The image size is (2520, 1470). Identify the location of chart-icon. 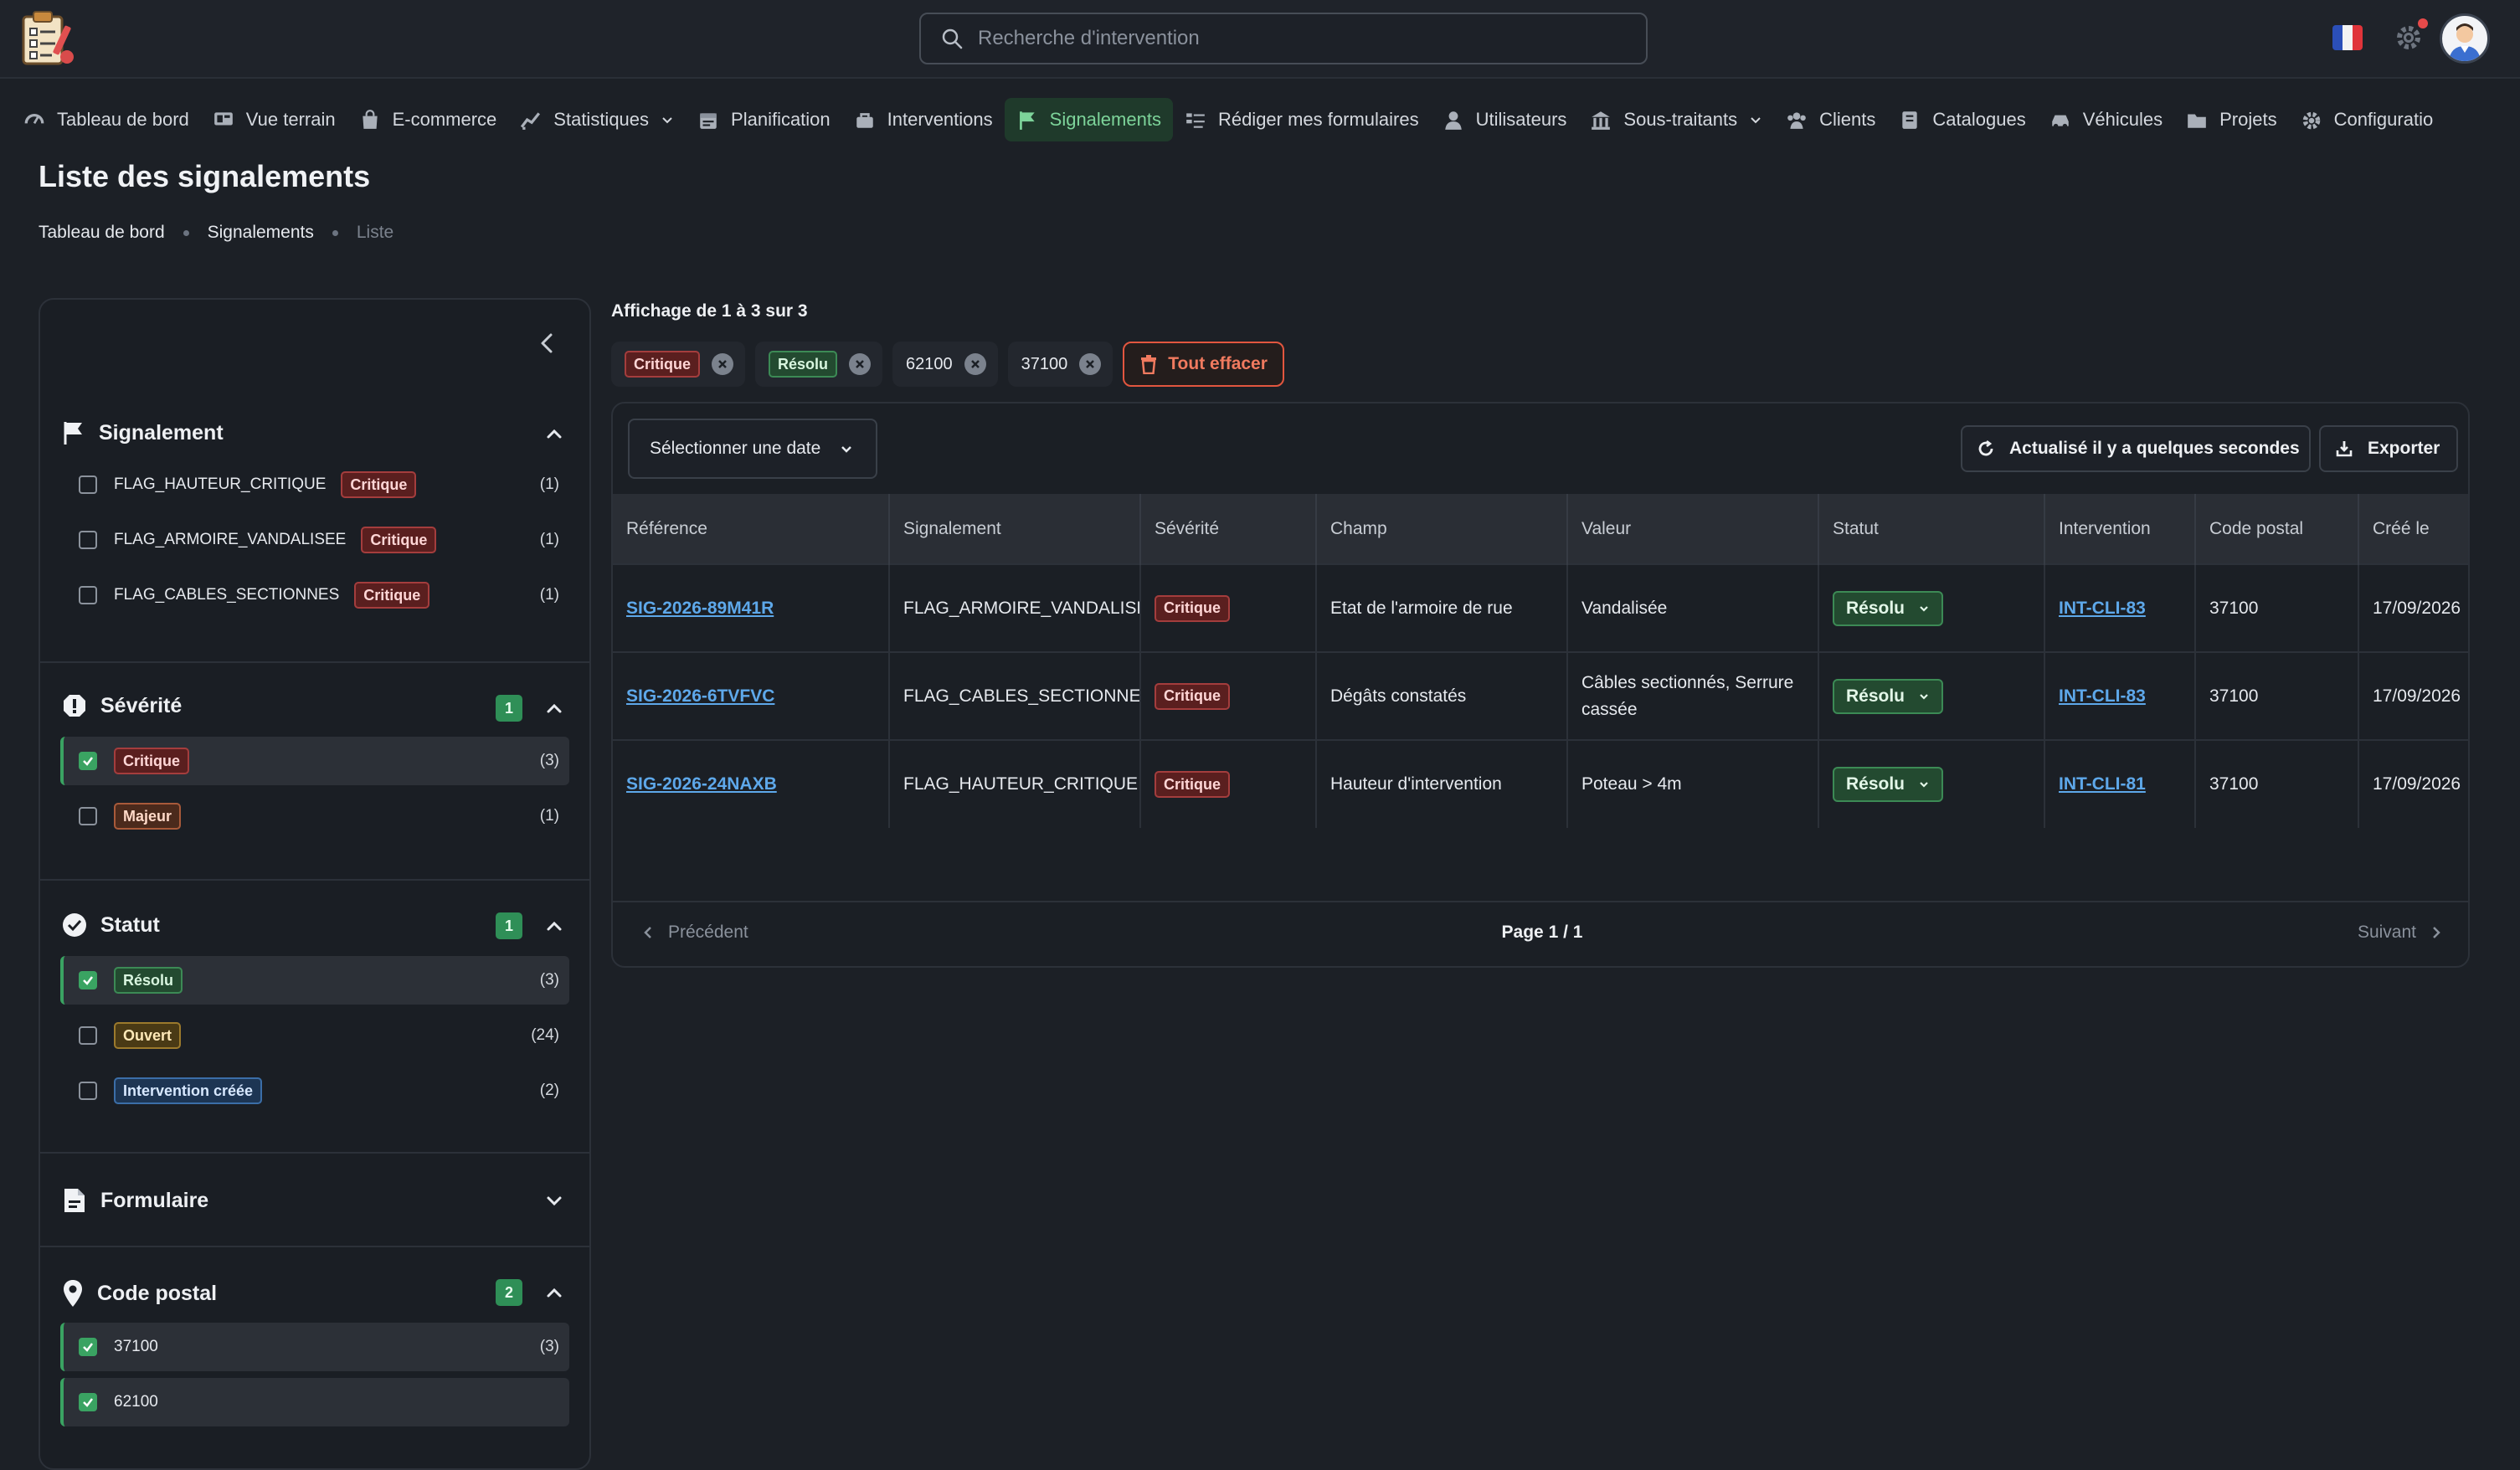
(531, 121).